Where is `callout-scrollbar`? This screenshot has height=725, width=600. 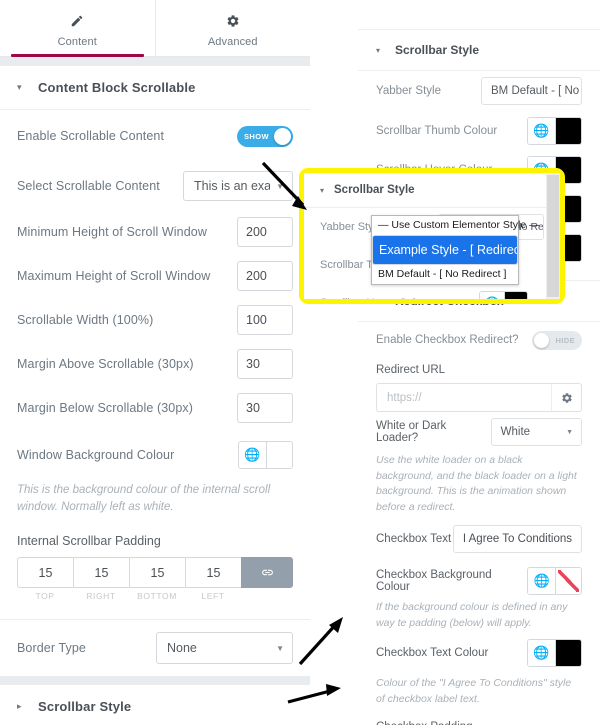 callout-scrollbar is located at coordinates (553, 236).